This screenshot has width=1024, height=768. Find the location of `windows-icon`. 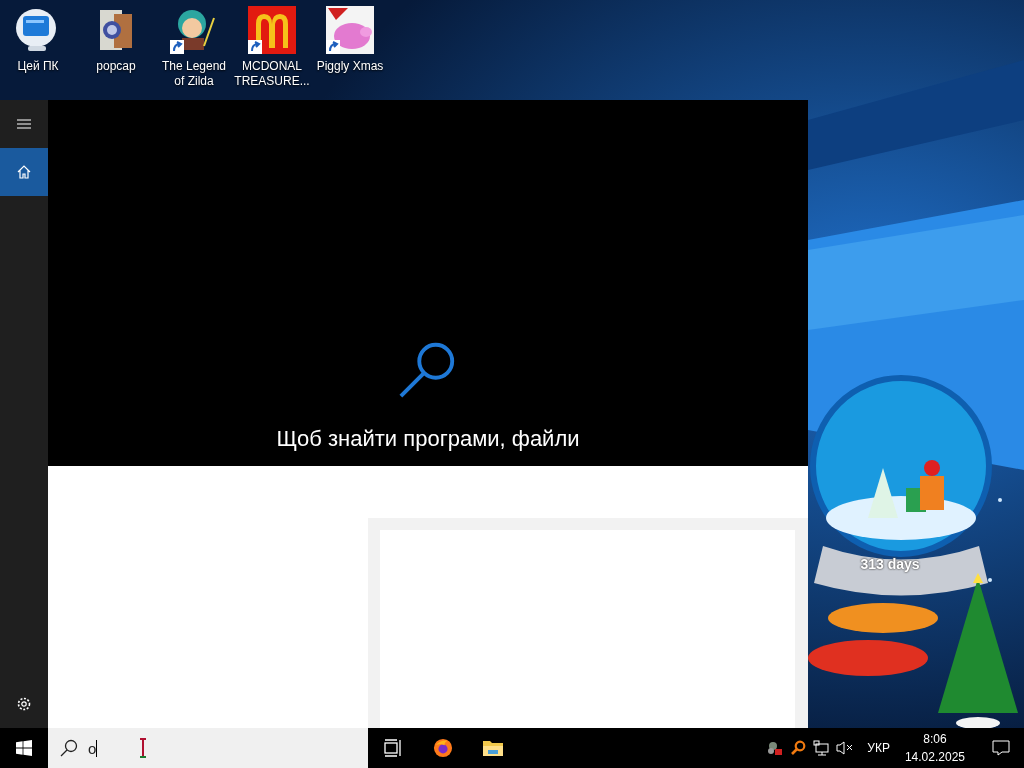

windows-icon is located at coordinates (24, 748).